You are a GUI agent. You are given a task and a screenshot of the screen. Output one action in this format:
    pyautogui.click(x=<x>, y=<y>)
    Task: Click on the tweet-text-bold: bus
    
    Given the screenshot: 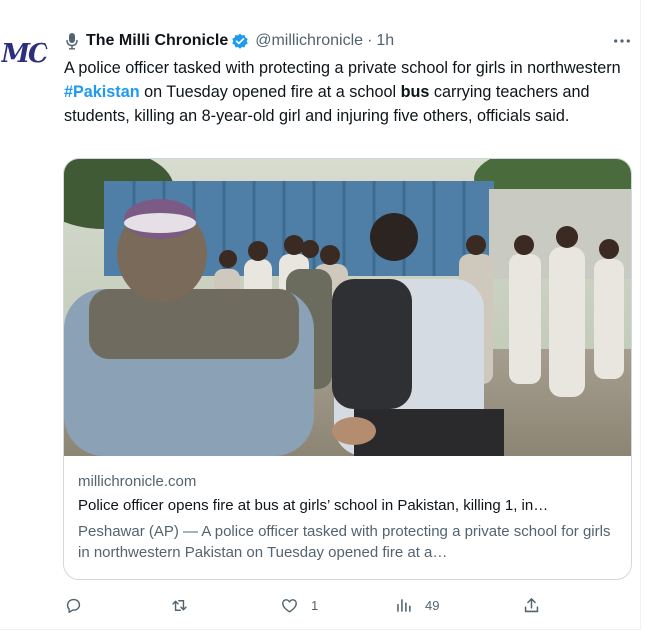 What is the action you would take?
    pyautogui.click(x=415, y=92)
    